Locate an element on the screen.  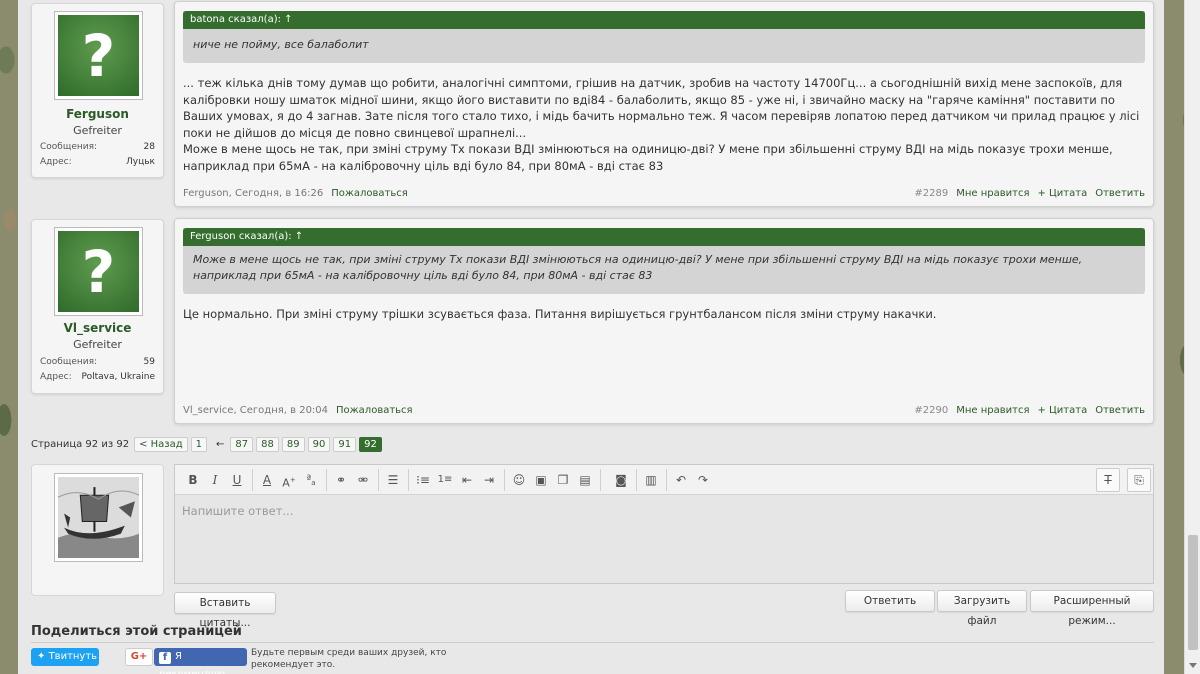
share-title: Поделиться этой страницей is located at coordinates (136, 631).